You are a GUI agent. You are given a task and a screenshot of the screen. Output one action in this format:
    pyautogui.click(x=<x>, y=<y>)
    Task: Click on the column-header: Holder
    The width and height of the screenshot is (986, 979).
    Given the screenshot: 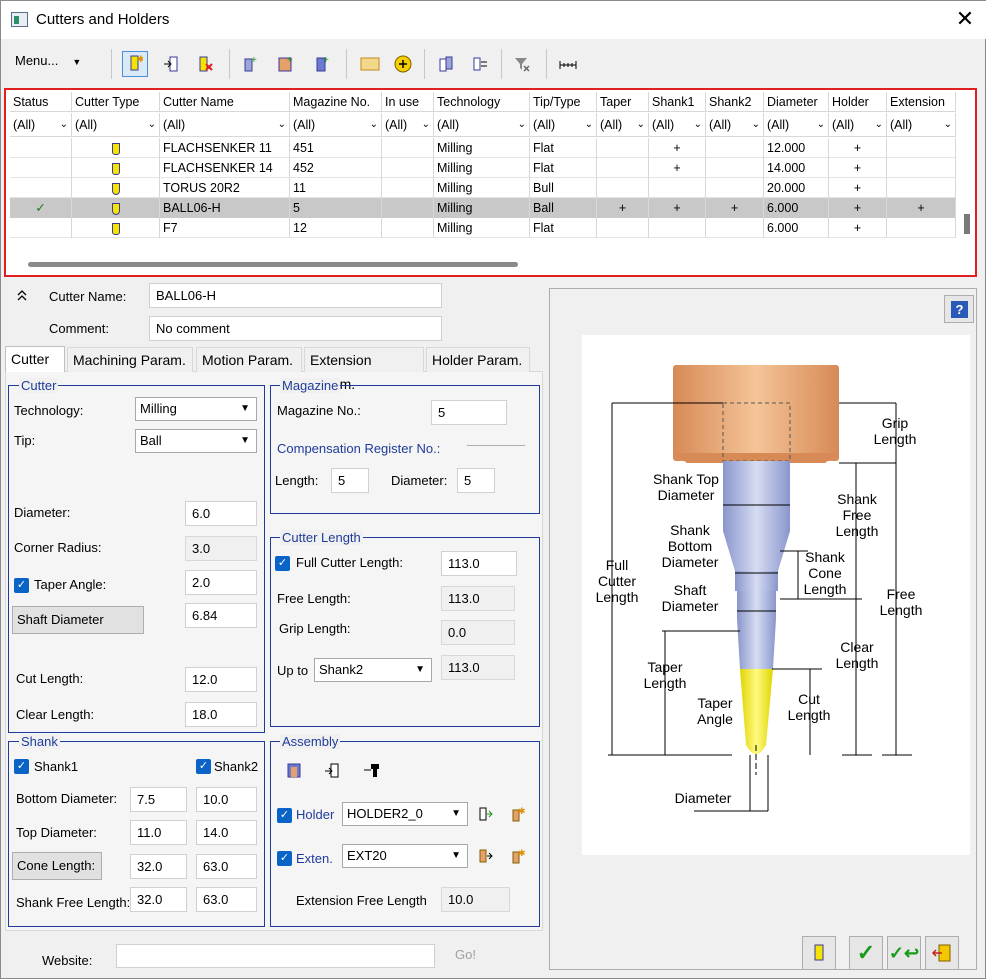 What is the action you would take?
    pyautogui.click(x=858, y=102)
    